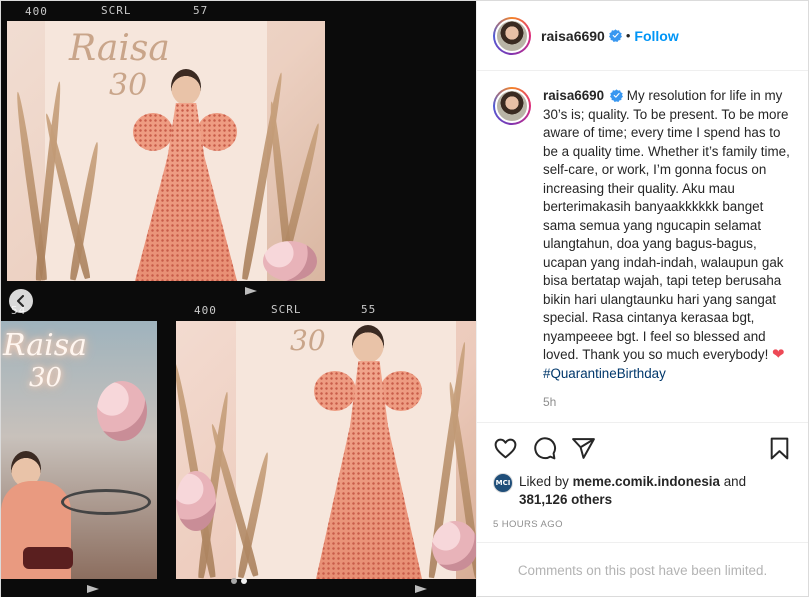 This screenshot has height=597, width=809. Describe the element at coordinates (505, 448) in the screenshot. I see `heart-outline-icon` at that location.